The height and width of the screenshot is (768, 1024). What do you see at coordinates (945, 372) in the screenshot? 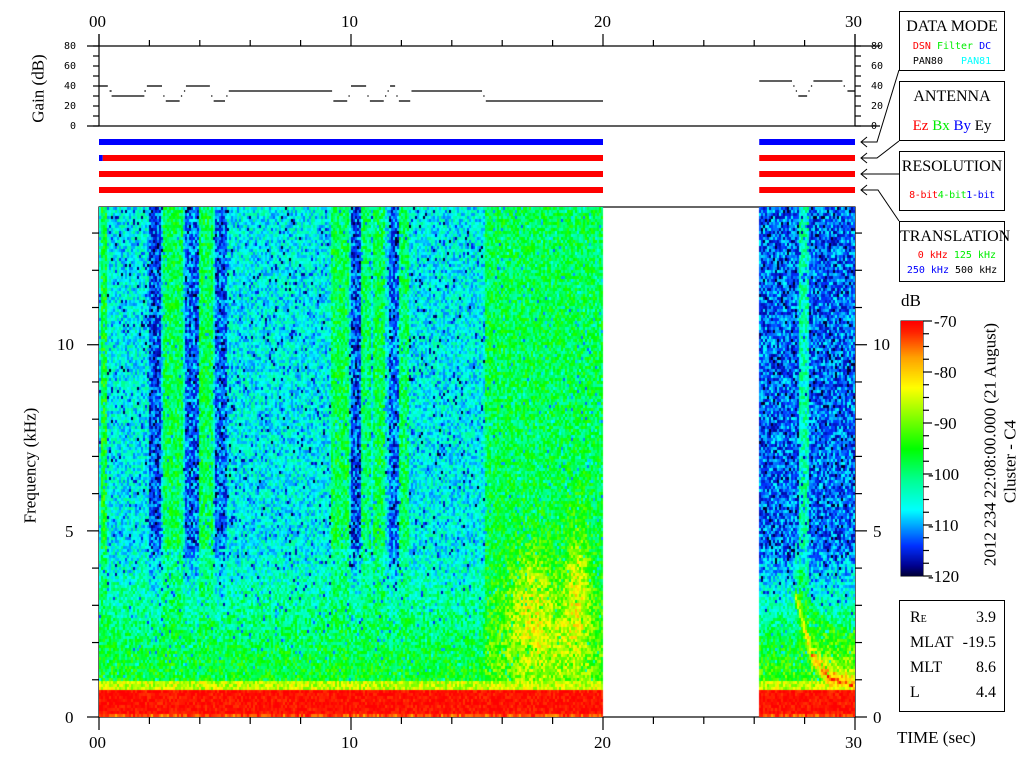
I see `colorbar-tick: -80` at bounding box center [945, 372].